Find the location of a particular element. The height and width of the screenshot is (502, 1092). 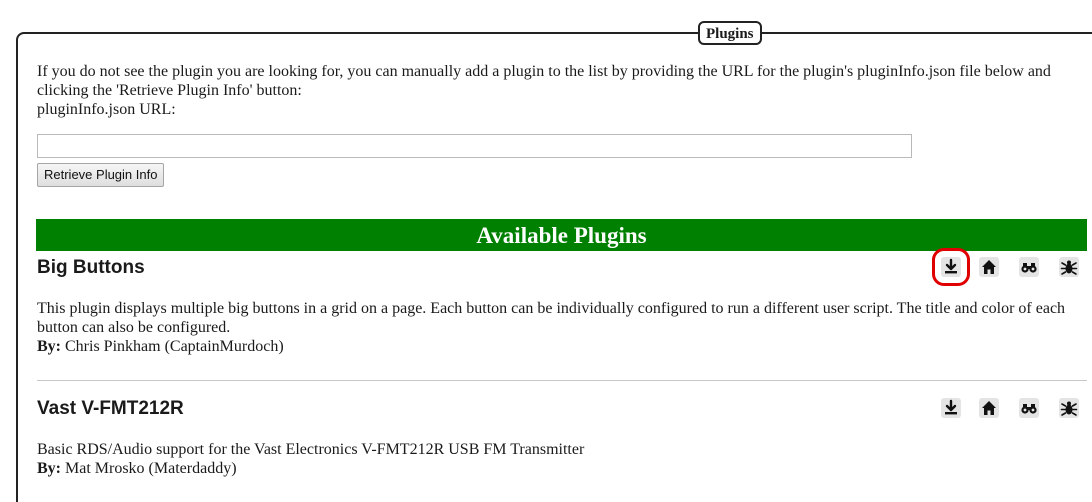

plugin-author-line: By: Mat Mrosko (Materdaddy) is located at coordinates (559, 468).